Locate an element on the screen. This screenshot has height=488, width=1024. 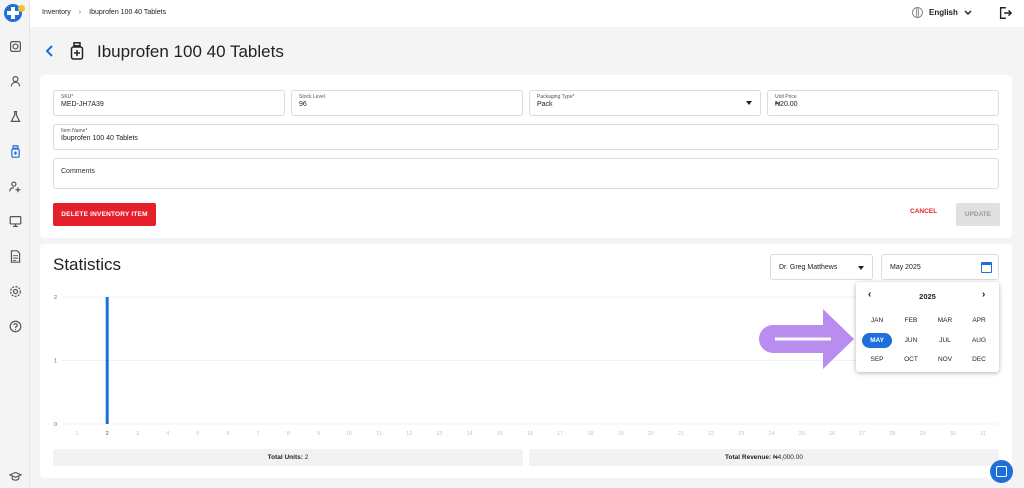
month-dec: DEC is located at coordinates (979, 359).